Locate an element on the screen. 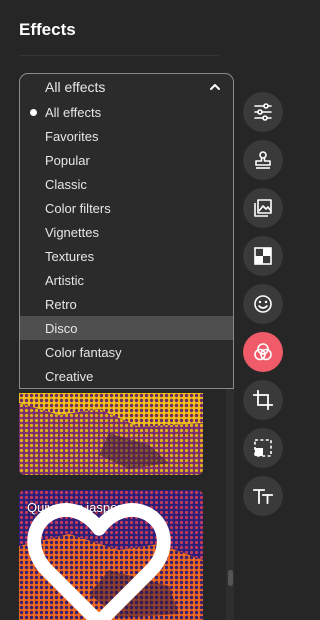 Image resolution: width=320 pixels, height=620 pixels. category-option-textures: Textures is located at coordinates (126, 256).